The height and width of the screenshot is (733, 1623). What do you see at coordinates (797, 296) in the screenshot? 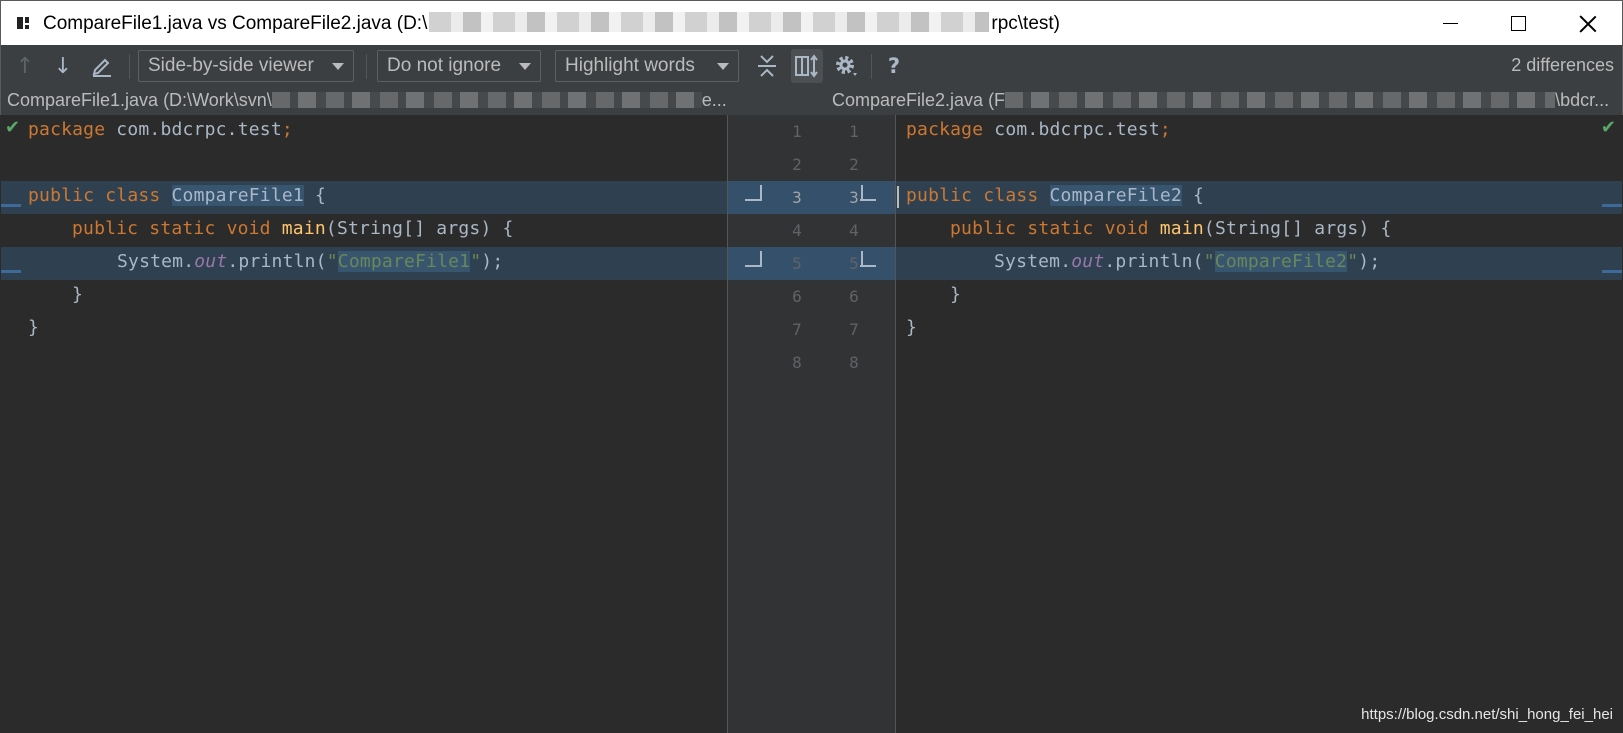
I see `left-line-number: 6` at bounding box center [797, 296].